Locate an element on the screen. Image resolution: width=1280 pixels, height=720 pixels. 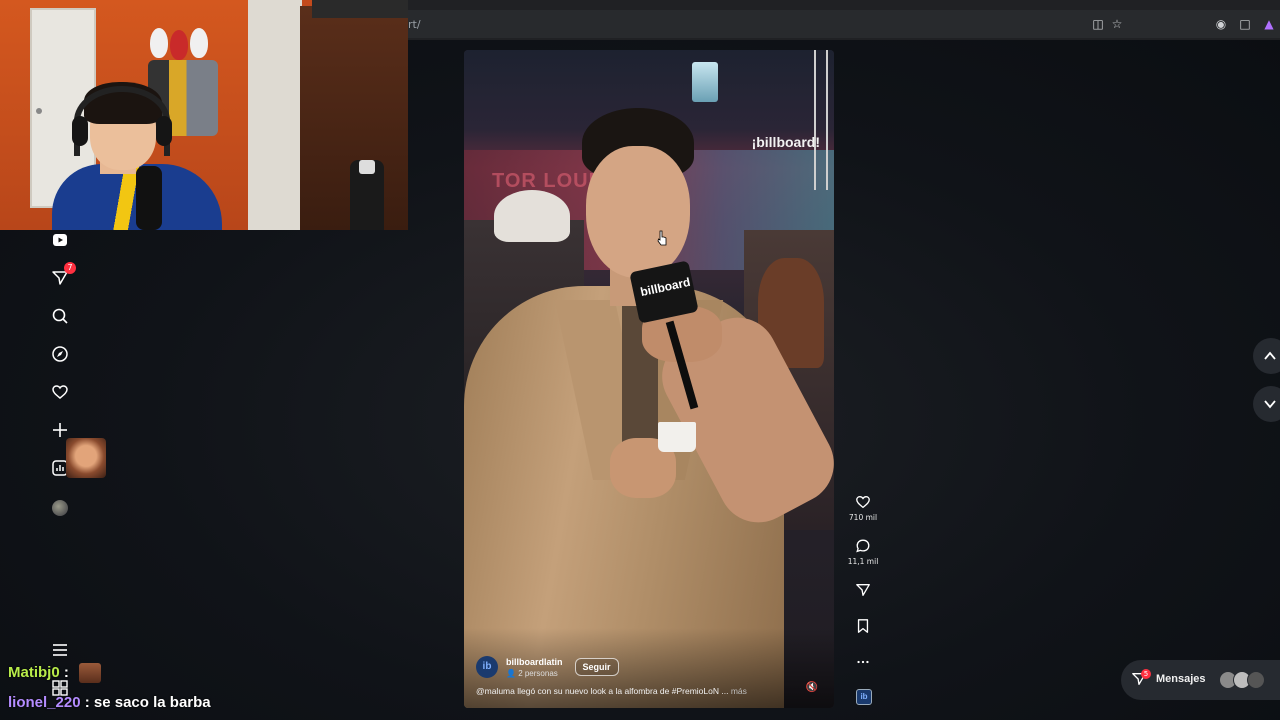
search-icon is located at coordinates (60, 316).